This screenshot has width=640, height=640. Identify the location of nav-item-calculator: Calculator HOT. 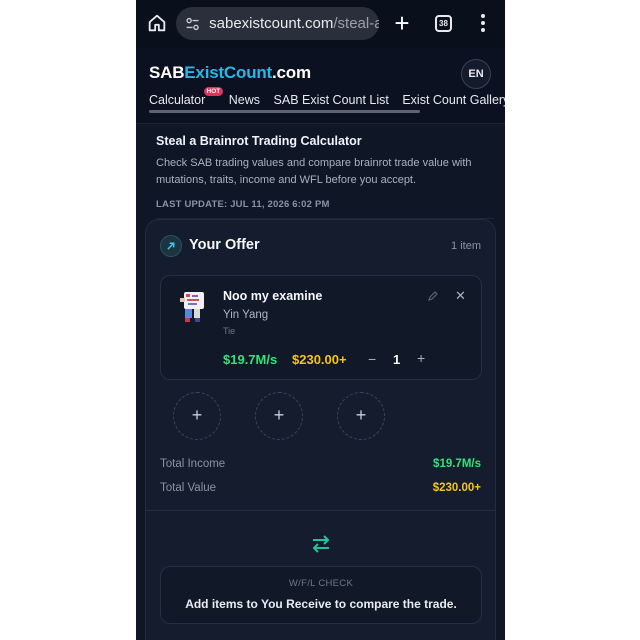
(186, 97).